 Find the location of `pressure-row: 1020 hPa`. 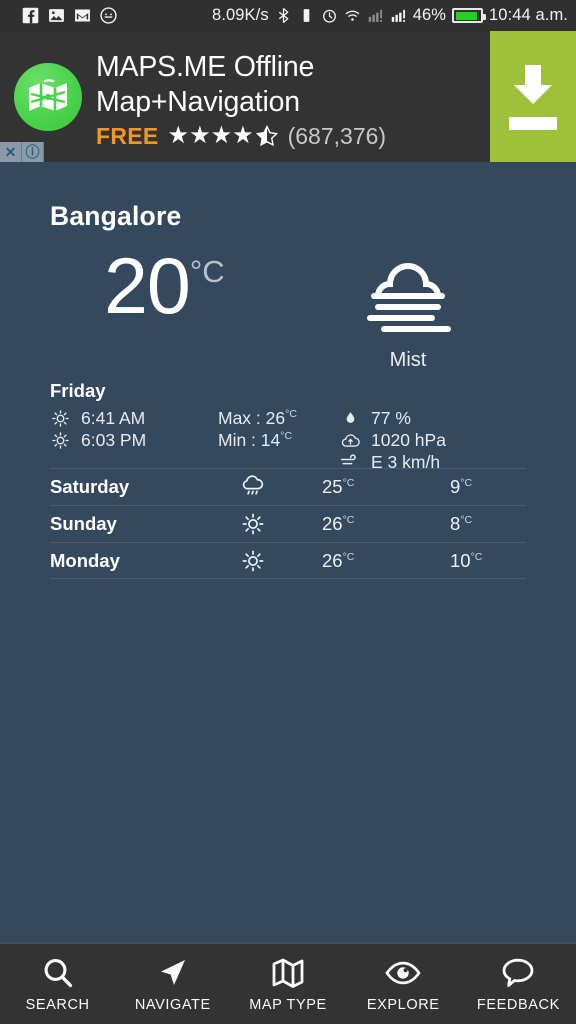

pressure-row: 1020 hPa is located at coordinates (433, 440).